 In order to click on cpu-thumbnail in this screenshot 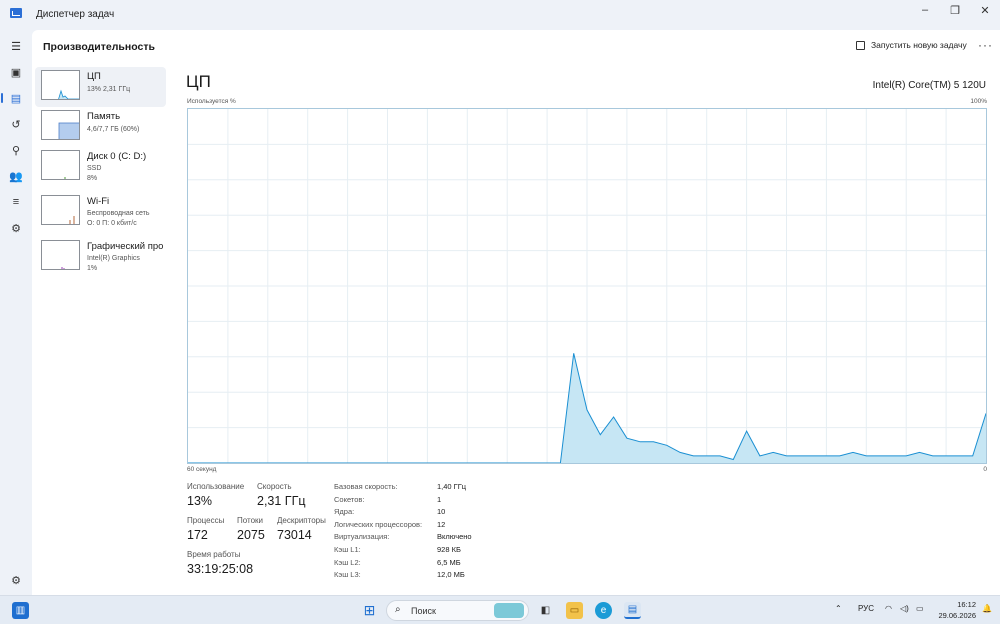, I will do `click(60, 85)`.